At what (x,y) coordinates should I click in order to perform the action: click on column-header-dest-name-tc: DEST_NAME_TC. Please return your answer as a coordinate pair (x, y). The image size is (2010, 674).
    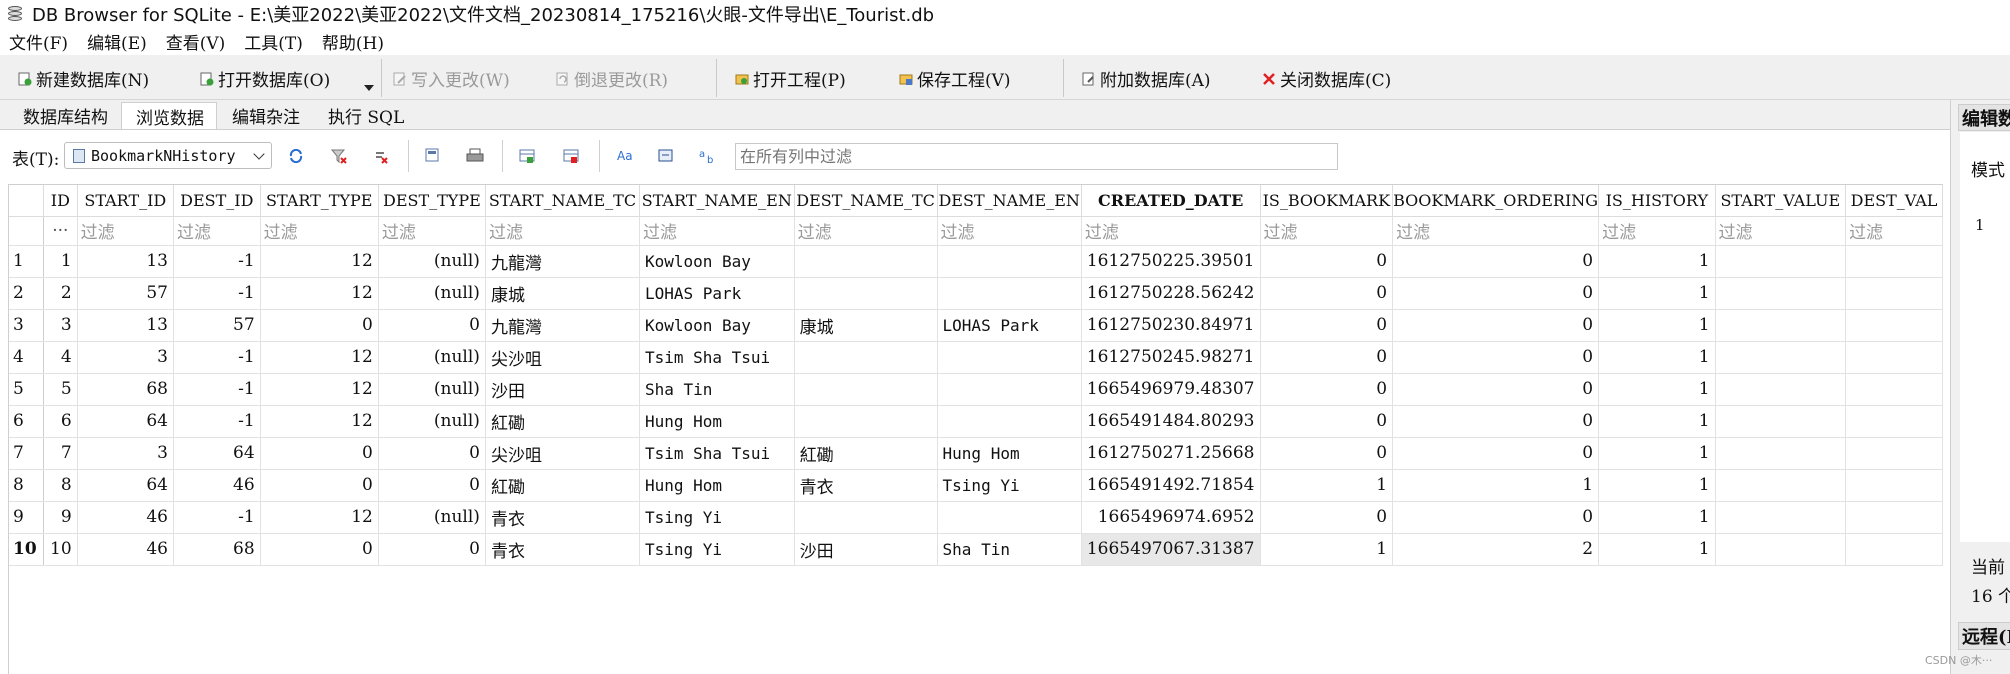
    Looking at the image, I should click on (866, 201).